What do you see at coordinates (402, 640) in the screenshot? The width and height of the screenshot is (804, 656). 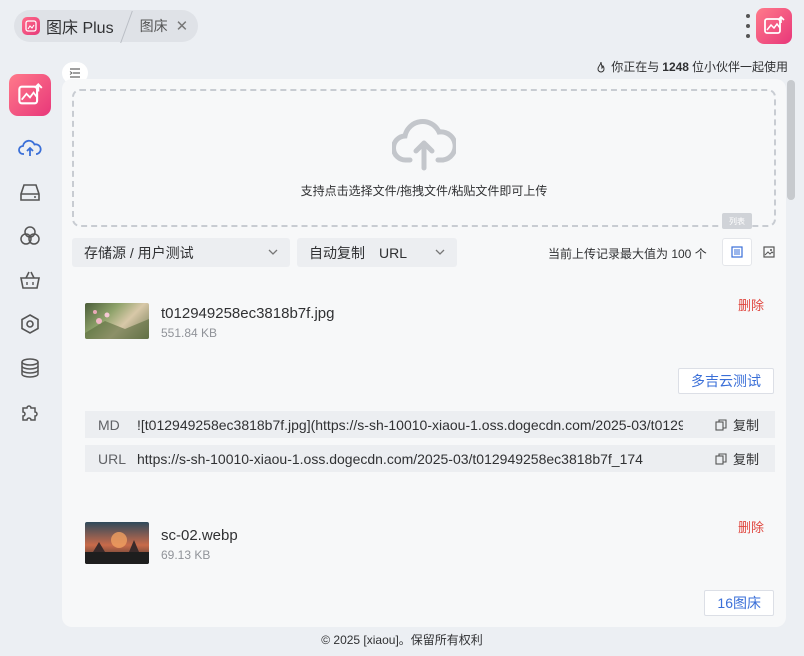 I see `footer-copyright: © 2025 [xiaou]。保留所有权利` at bounding box center [402, 640].